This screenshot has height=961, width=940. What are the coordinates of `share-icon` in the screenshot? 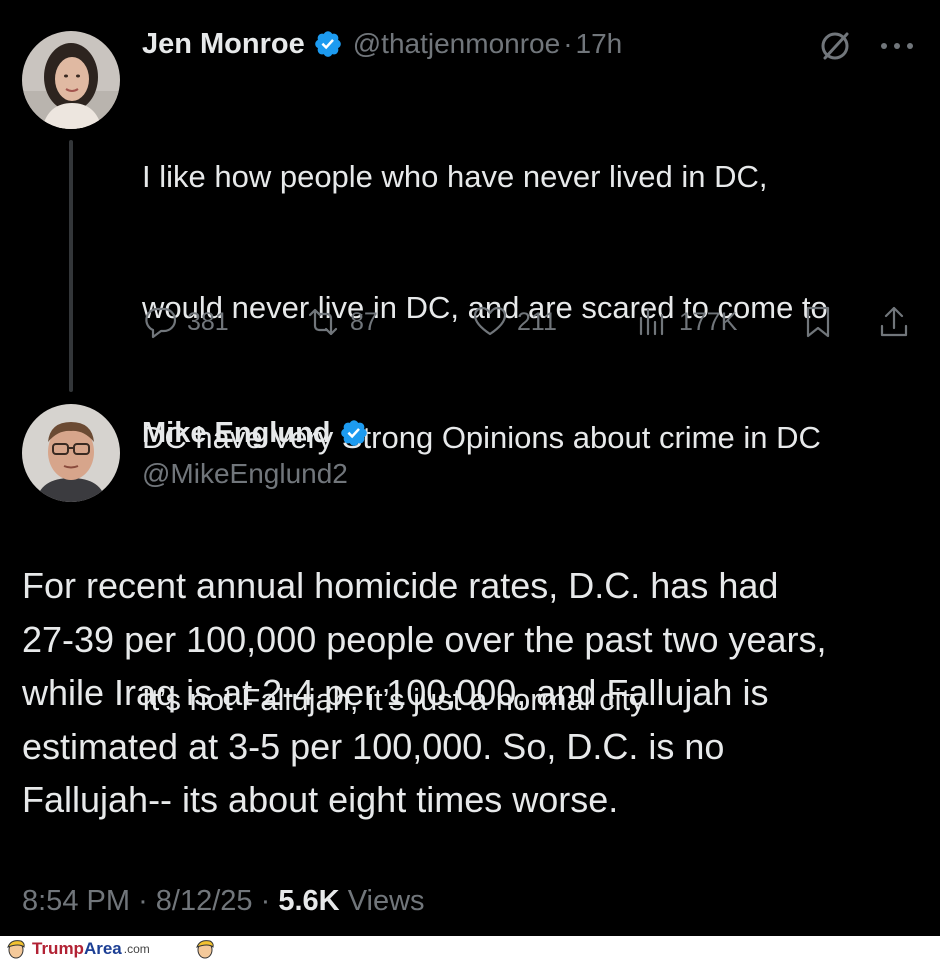 It's located at (894, 321).